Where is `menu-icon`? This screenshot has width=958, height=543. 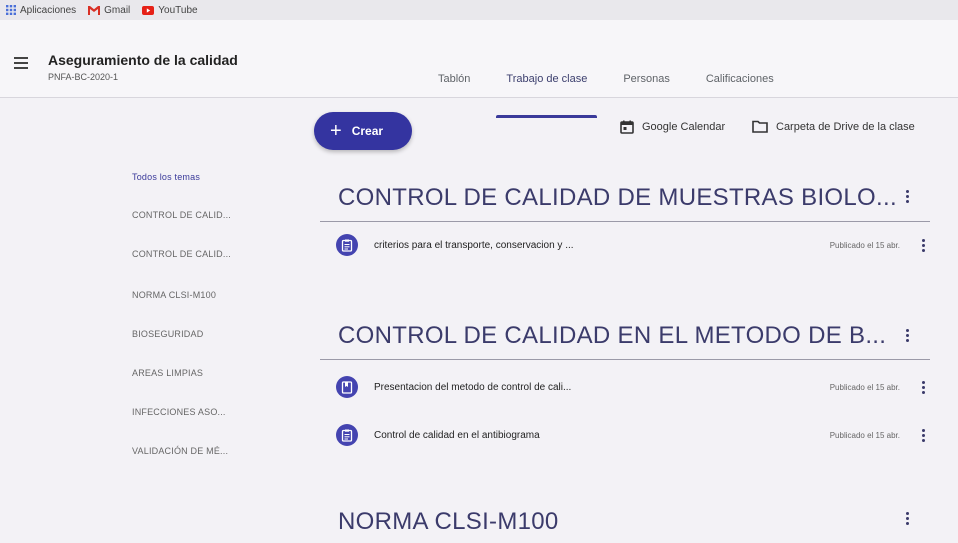 menu-icon is located at coordinates (21, 63).